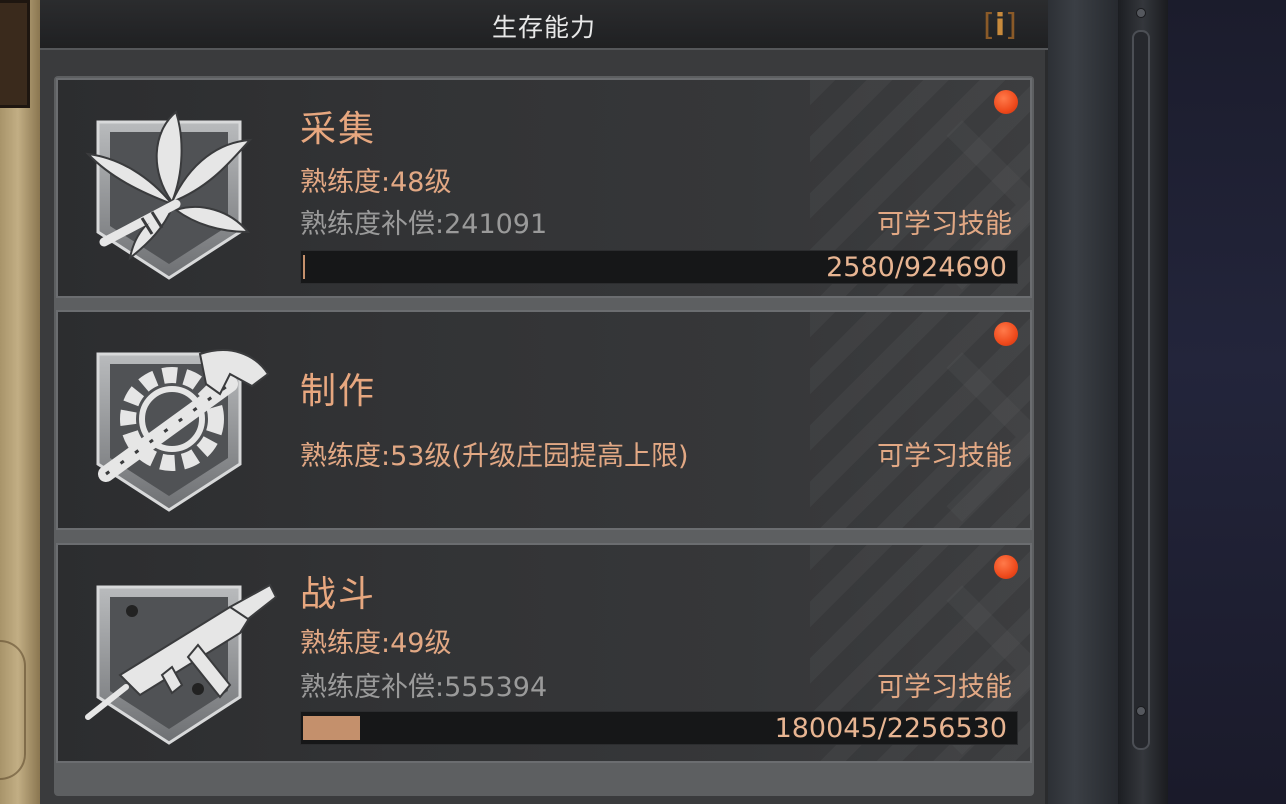 The width and height of the screenshot is (1286, 804). What do you see at coordinates (494, 456) in the screenshot?
I see `proficiency-level: 熟练度:53级(升级庄园提高上限)` at bounding box center [494, 456].